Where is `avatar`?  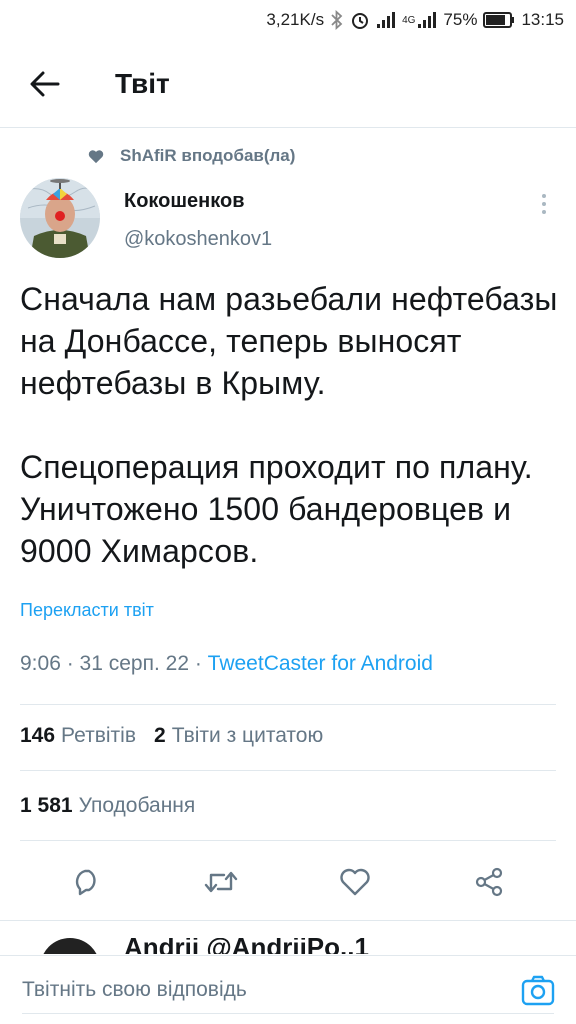
avatar is located at coordinates (60, 218).